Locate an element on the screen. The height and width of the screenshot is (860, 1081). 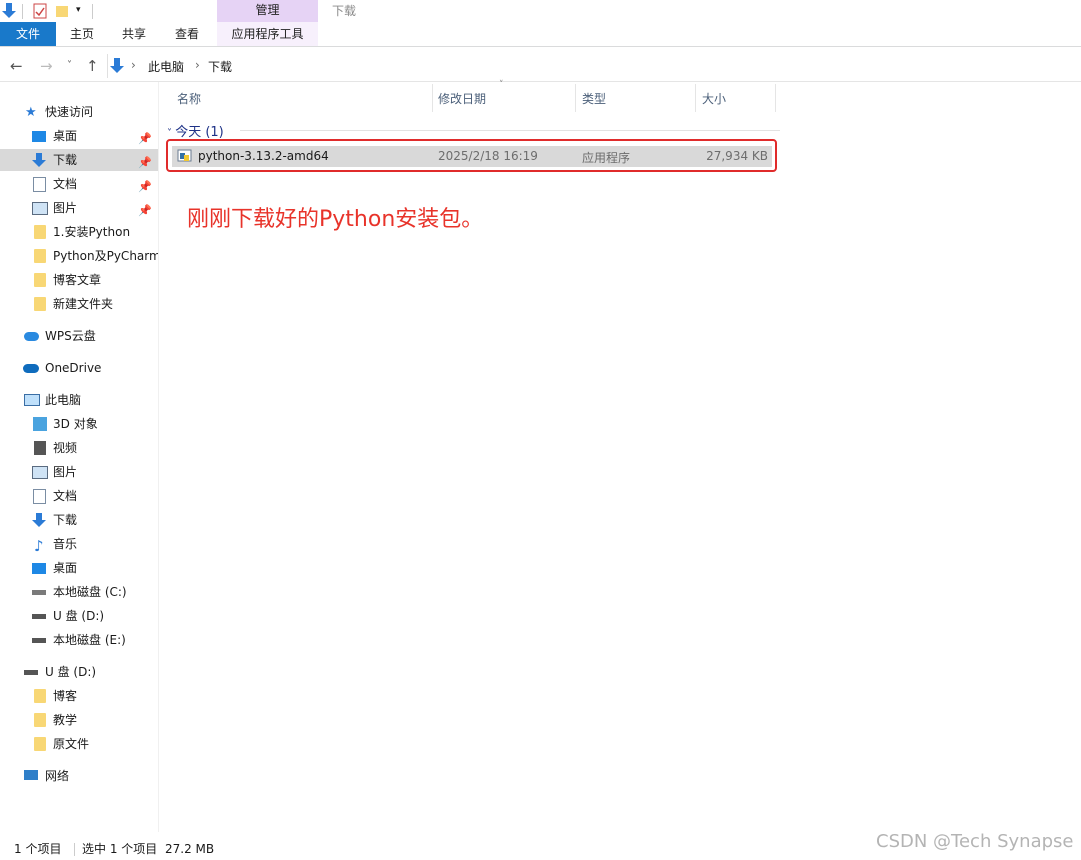
nav-this-pc: 此电脑 is located at coordinates (79, 400).